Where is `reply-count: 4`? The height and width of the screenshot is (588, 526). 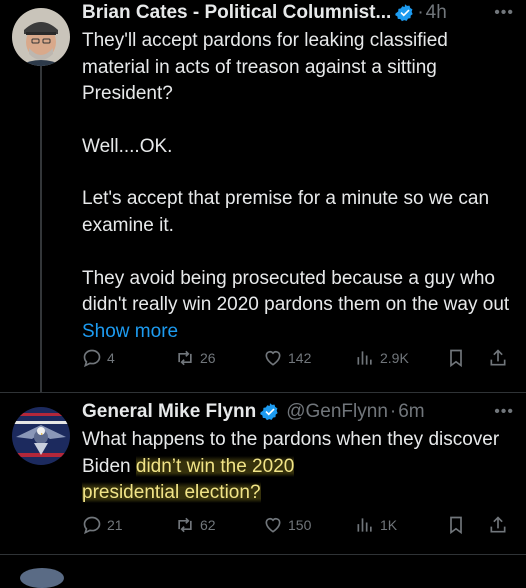 reply-count: 4 is located at coordinates (111, 358).